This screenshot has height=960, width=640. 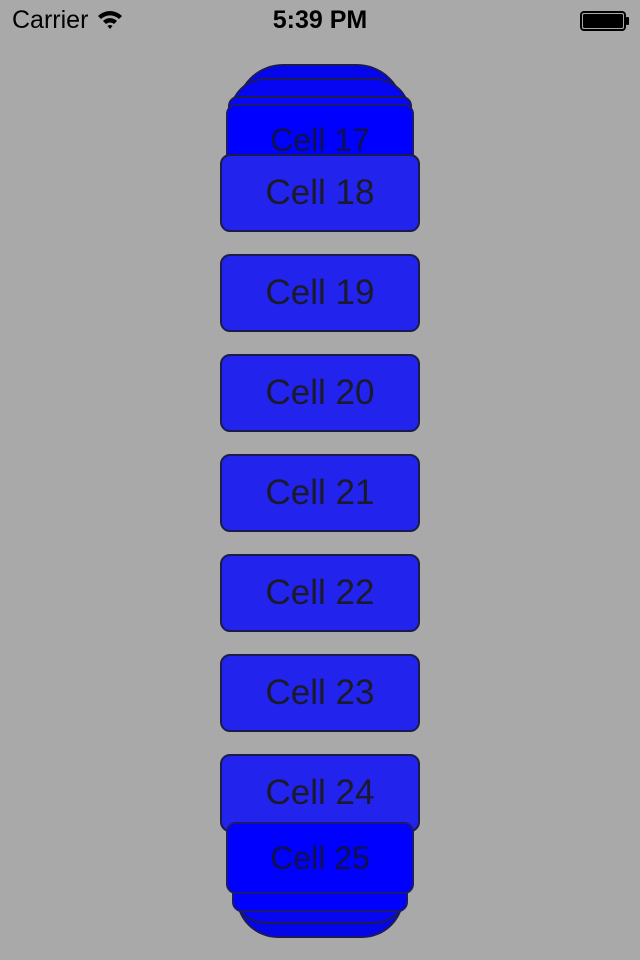 I want to click on collection-cell-25: Cell 25, so click(x=320, y=858).